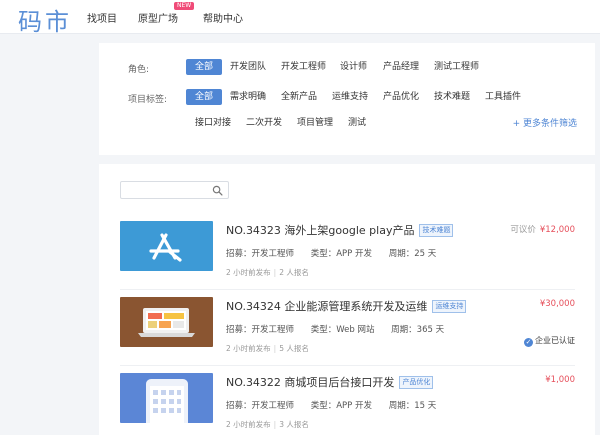 This screenshot has height=435, width=600. What do you see at coordinates (416, 382) in the screenshot?
I see `project-tag: 产品优化` at bounding box center [416, 382].